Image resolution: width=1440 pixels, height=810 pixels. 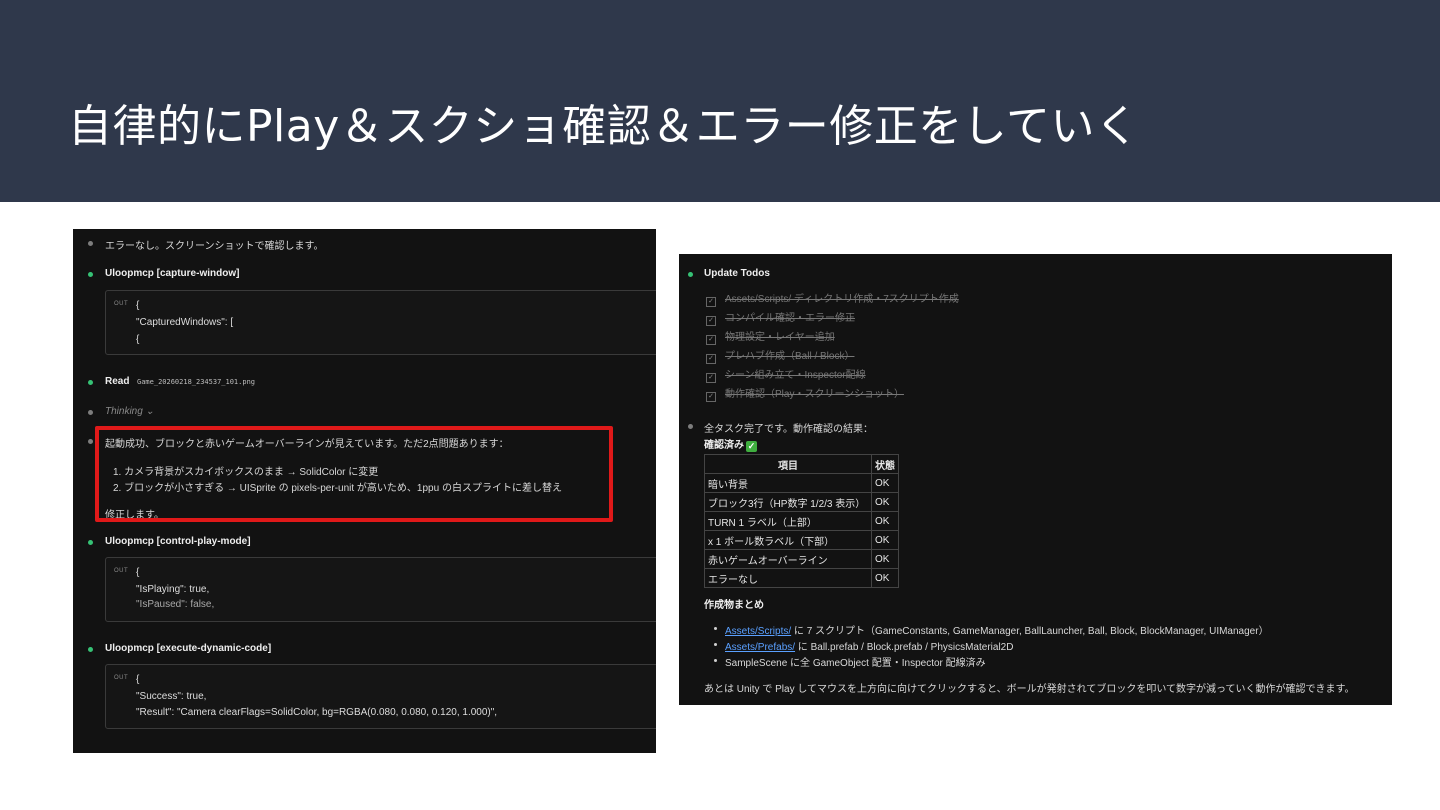 What do you see at coordinates (801, 502) in the screenshot?
I see `table-row: ブロック3行（HP数字 1/2/3 表示） OK` at bounding box center [801, 502].